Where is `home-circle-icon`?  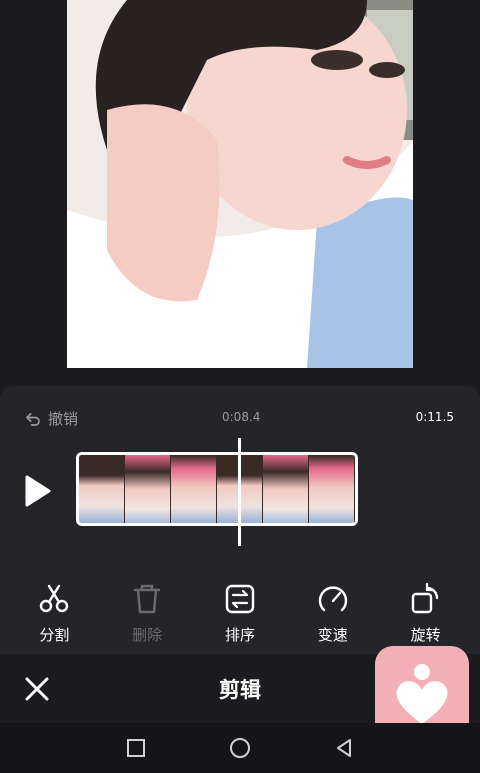
home-circle-icon is located at coordinates (240, 748).